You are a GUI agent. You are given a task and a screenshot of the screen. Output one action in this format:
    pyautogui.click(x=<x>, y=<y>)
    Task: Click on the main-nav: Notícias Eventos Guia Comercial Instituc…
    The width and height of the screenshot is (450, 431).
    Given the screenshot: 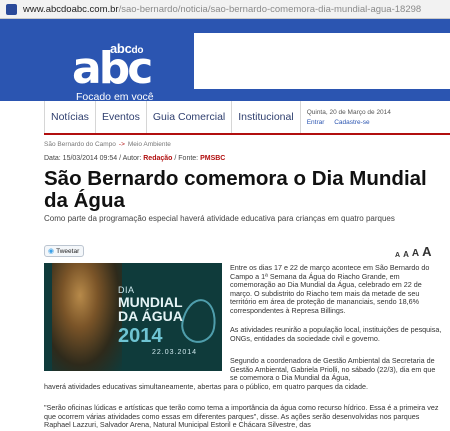 What is the action you would take?
    pyautogui.click(x=247, y=118)
    